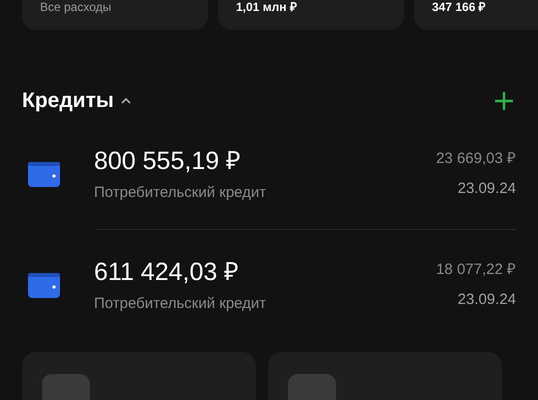 The image size is (538, 400). Describe the element at coordinates (476, 269) in the screenshot. I see `payment-amount: 18 077,22 ₽` at that location.